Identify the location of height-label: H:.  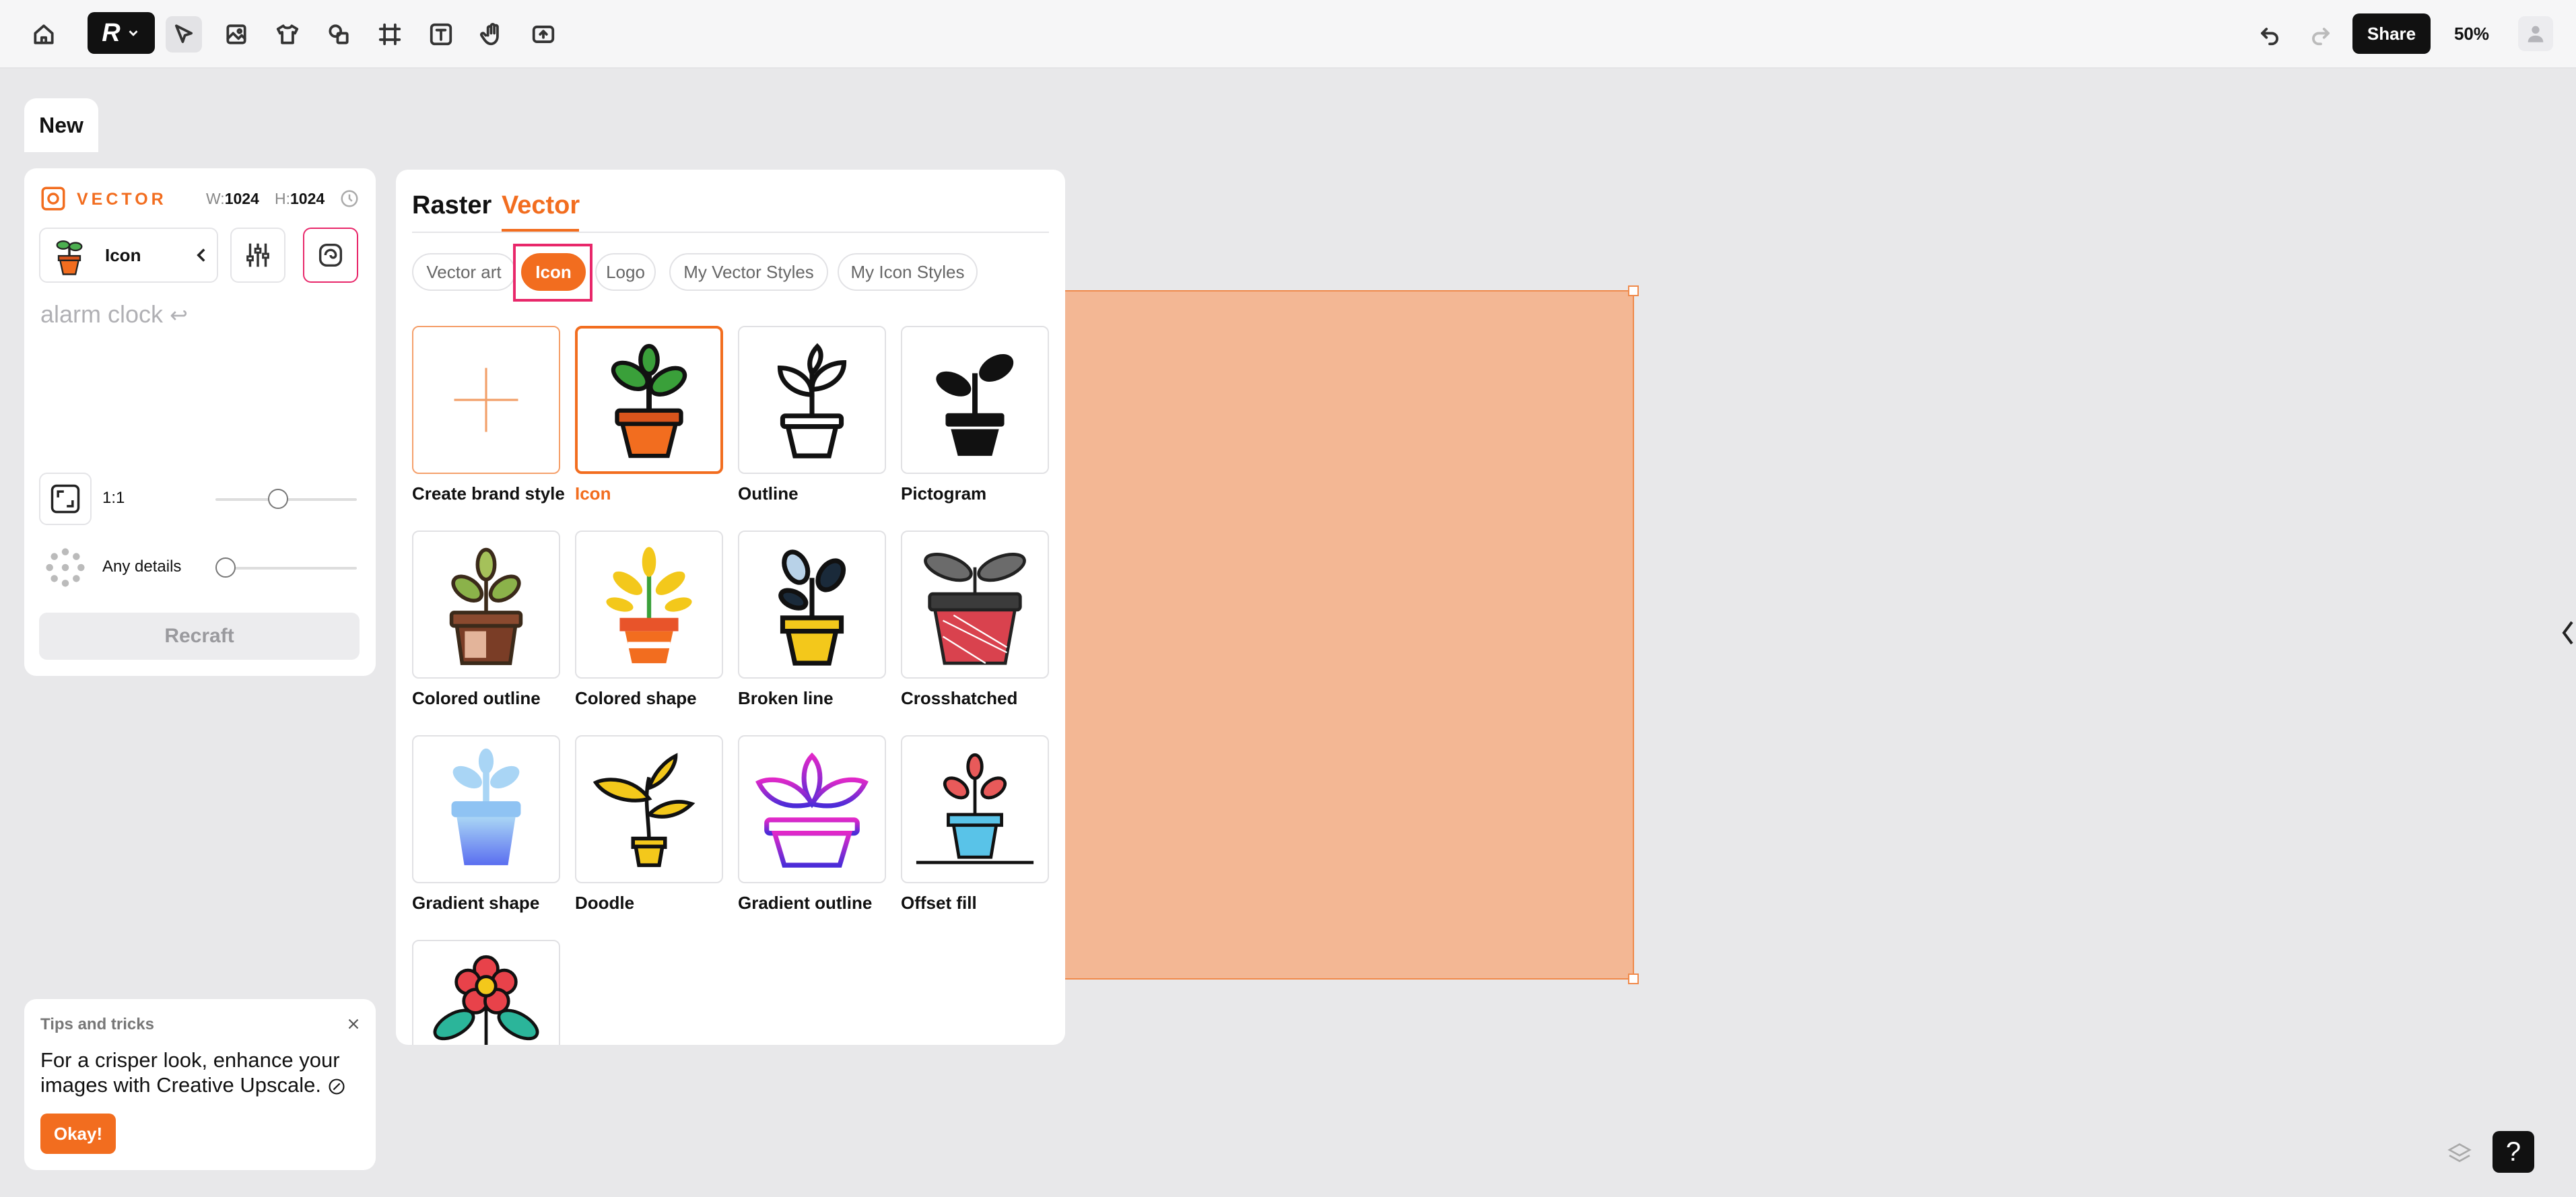
(282, 198).